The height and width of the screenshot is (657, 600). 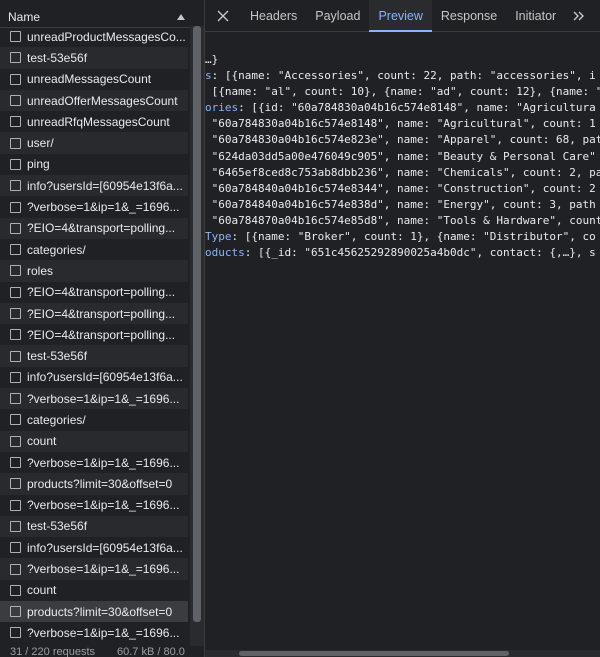 What do you see at coordinates (94, 164) in the screenshot?
I see `request-row: ping` at bounding box center [94, 164].